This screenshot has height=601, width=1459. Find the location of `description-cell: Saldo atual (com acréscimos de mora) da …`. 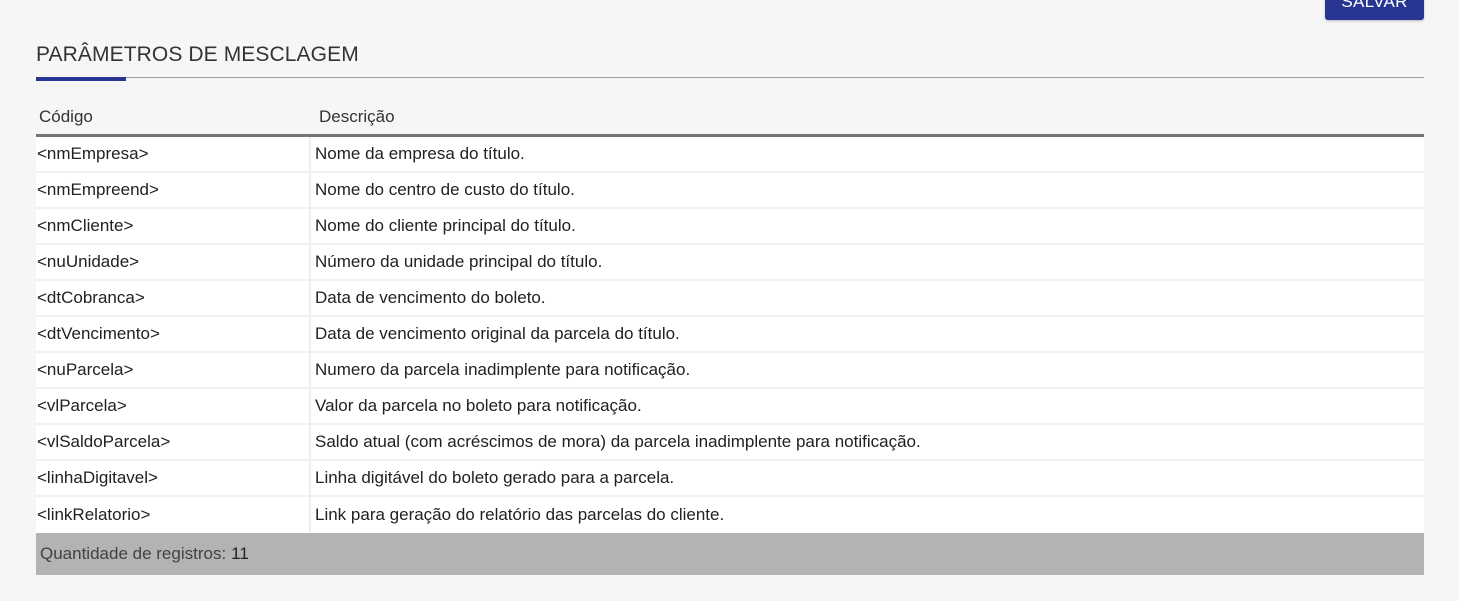

description-cell: Saldo atual (com acréscimos de mora) da … is located at coordinates (618, 441).